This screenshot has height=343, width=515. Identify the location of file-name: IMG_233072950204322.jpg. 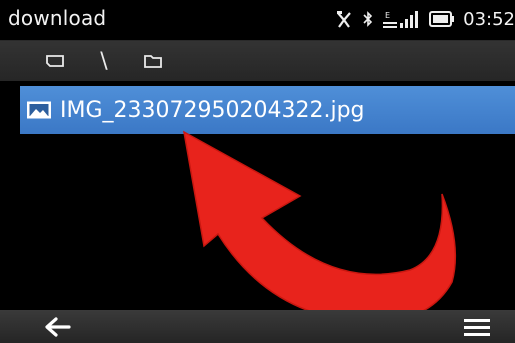
(212, 110).